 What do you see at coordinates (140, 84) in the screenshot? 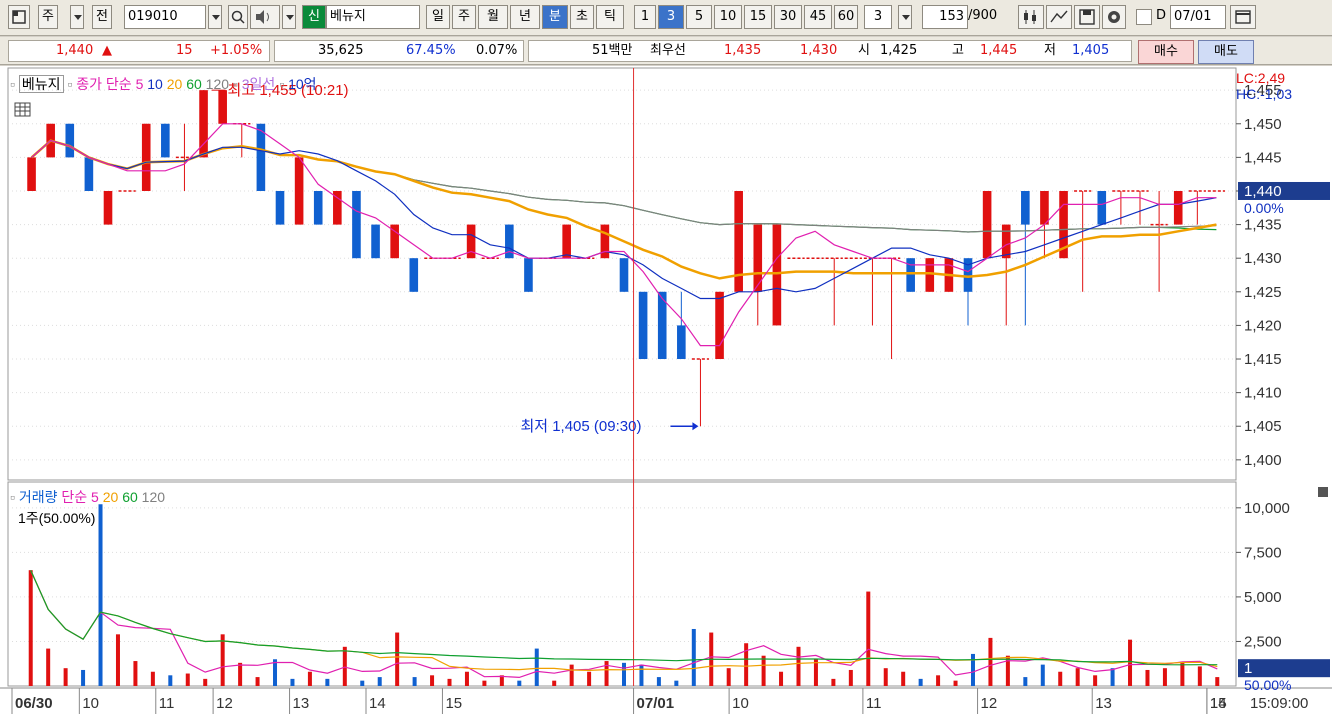
I see `legend-ma5: 5` at bounding box center [140, 84].